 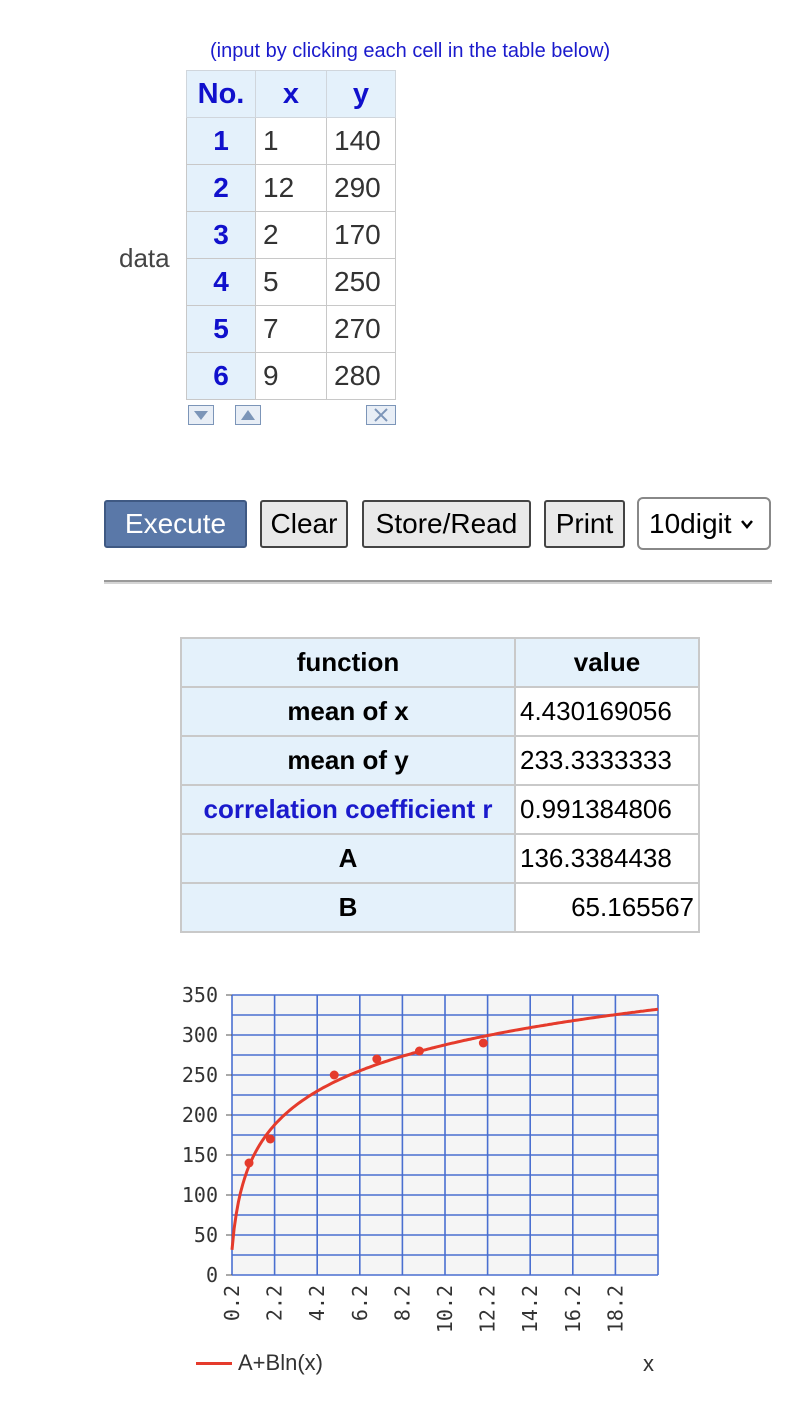 What do you see at coordinates (607, 662) in the screenshot?
I see `header-value: value` at bounding box center [607, 662].